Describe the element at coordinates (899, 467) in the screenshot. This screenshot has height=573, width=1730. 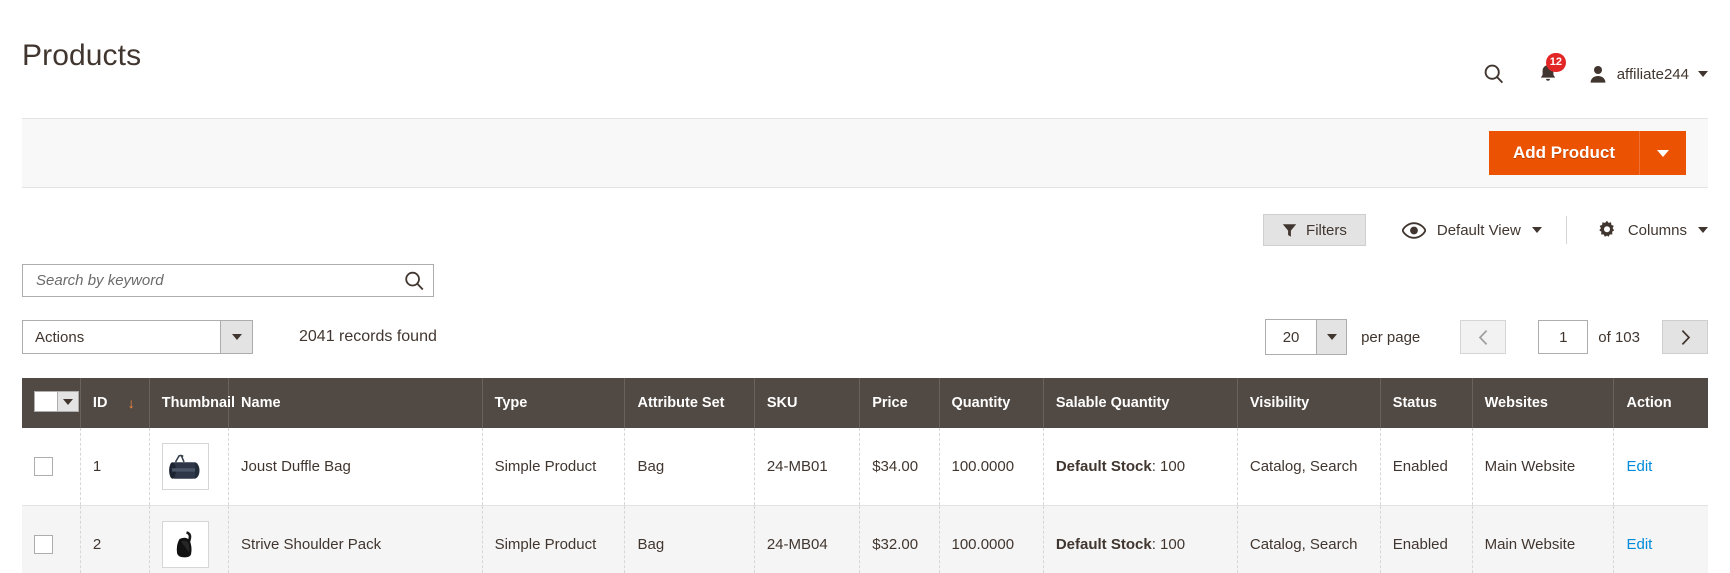
I see `cell-price: $34.00` at that location.